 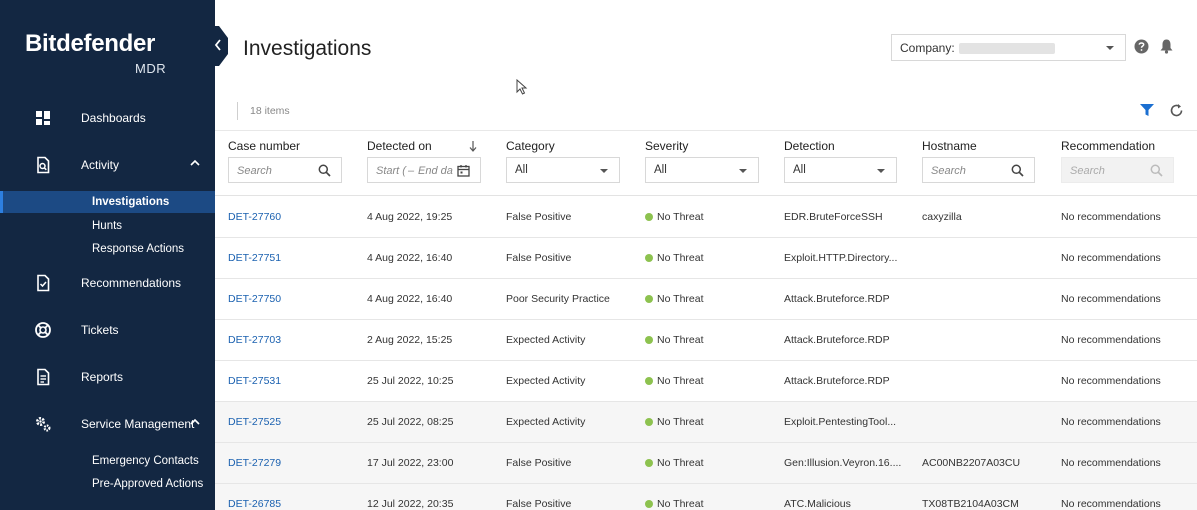 I want to click on date-start-placeholder: Start (, so click(x=391, y=171).